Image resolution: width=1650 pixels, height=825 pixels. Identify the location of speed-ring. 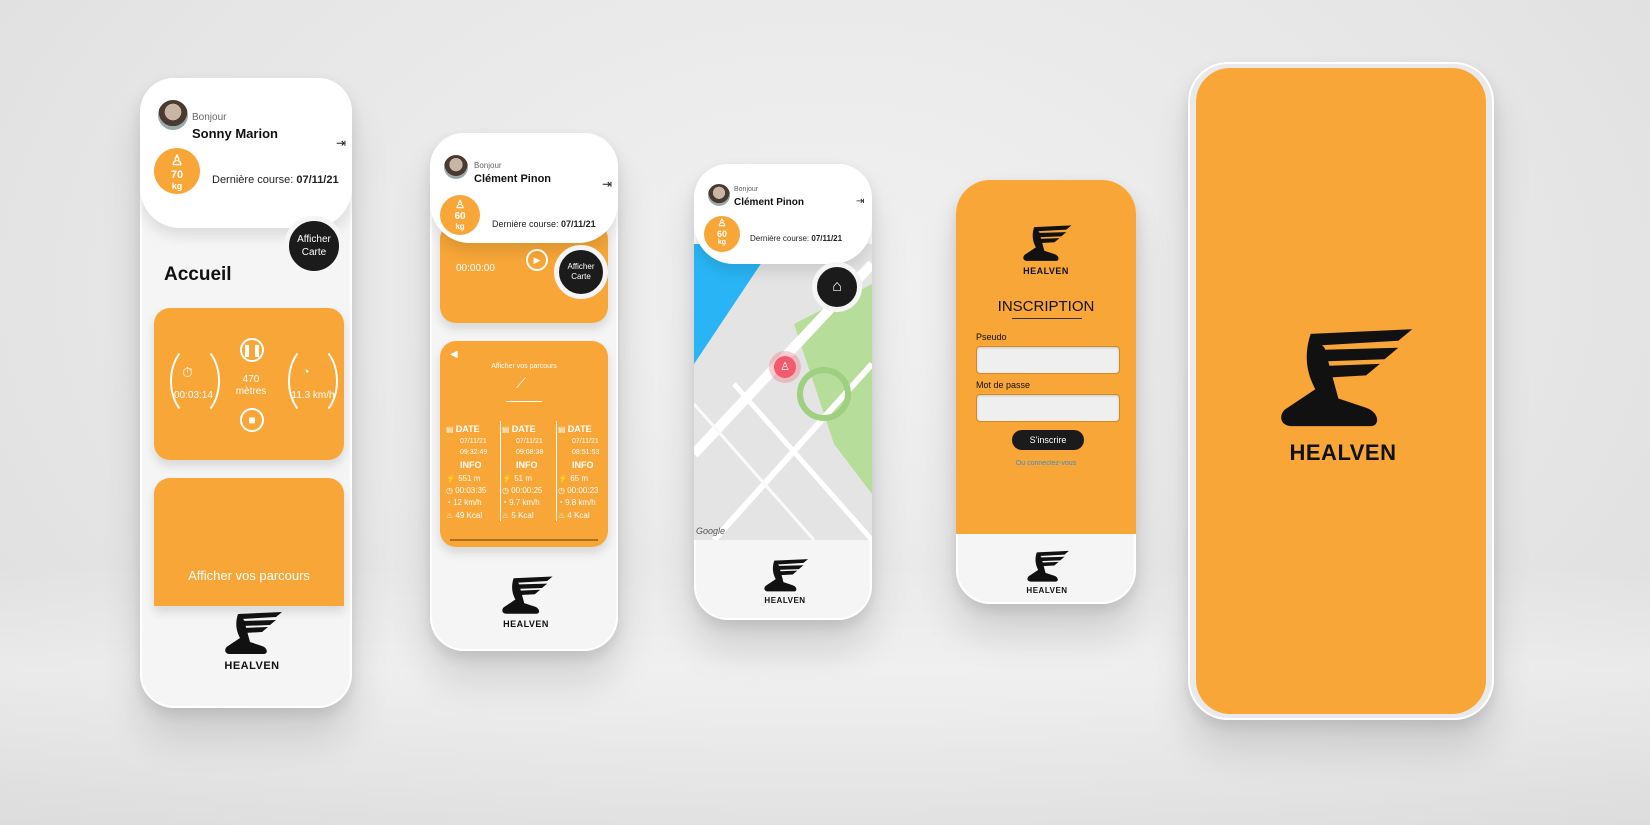
(313, 381).